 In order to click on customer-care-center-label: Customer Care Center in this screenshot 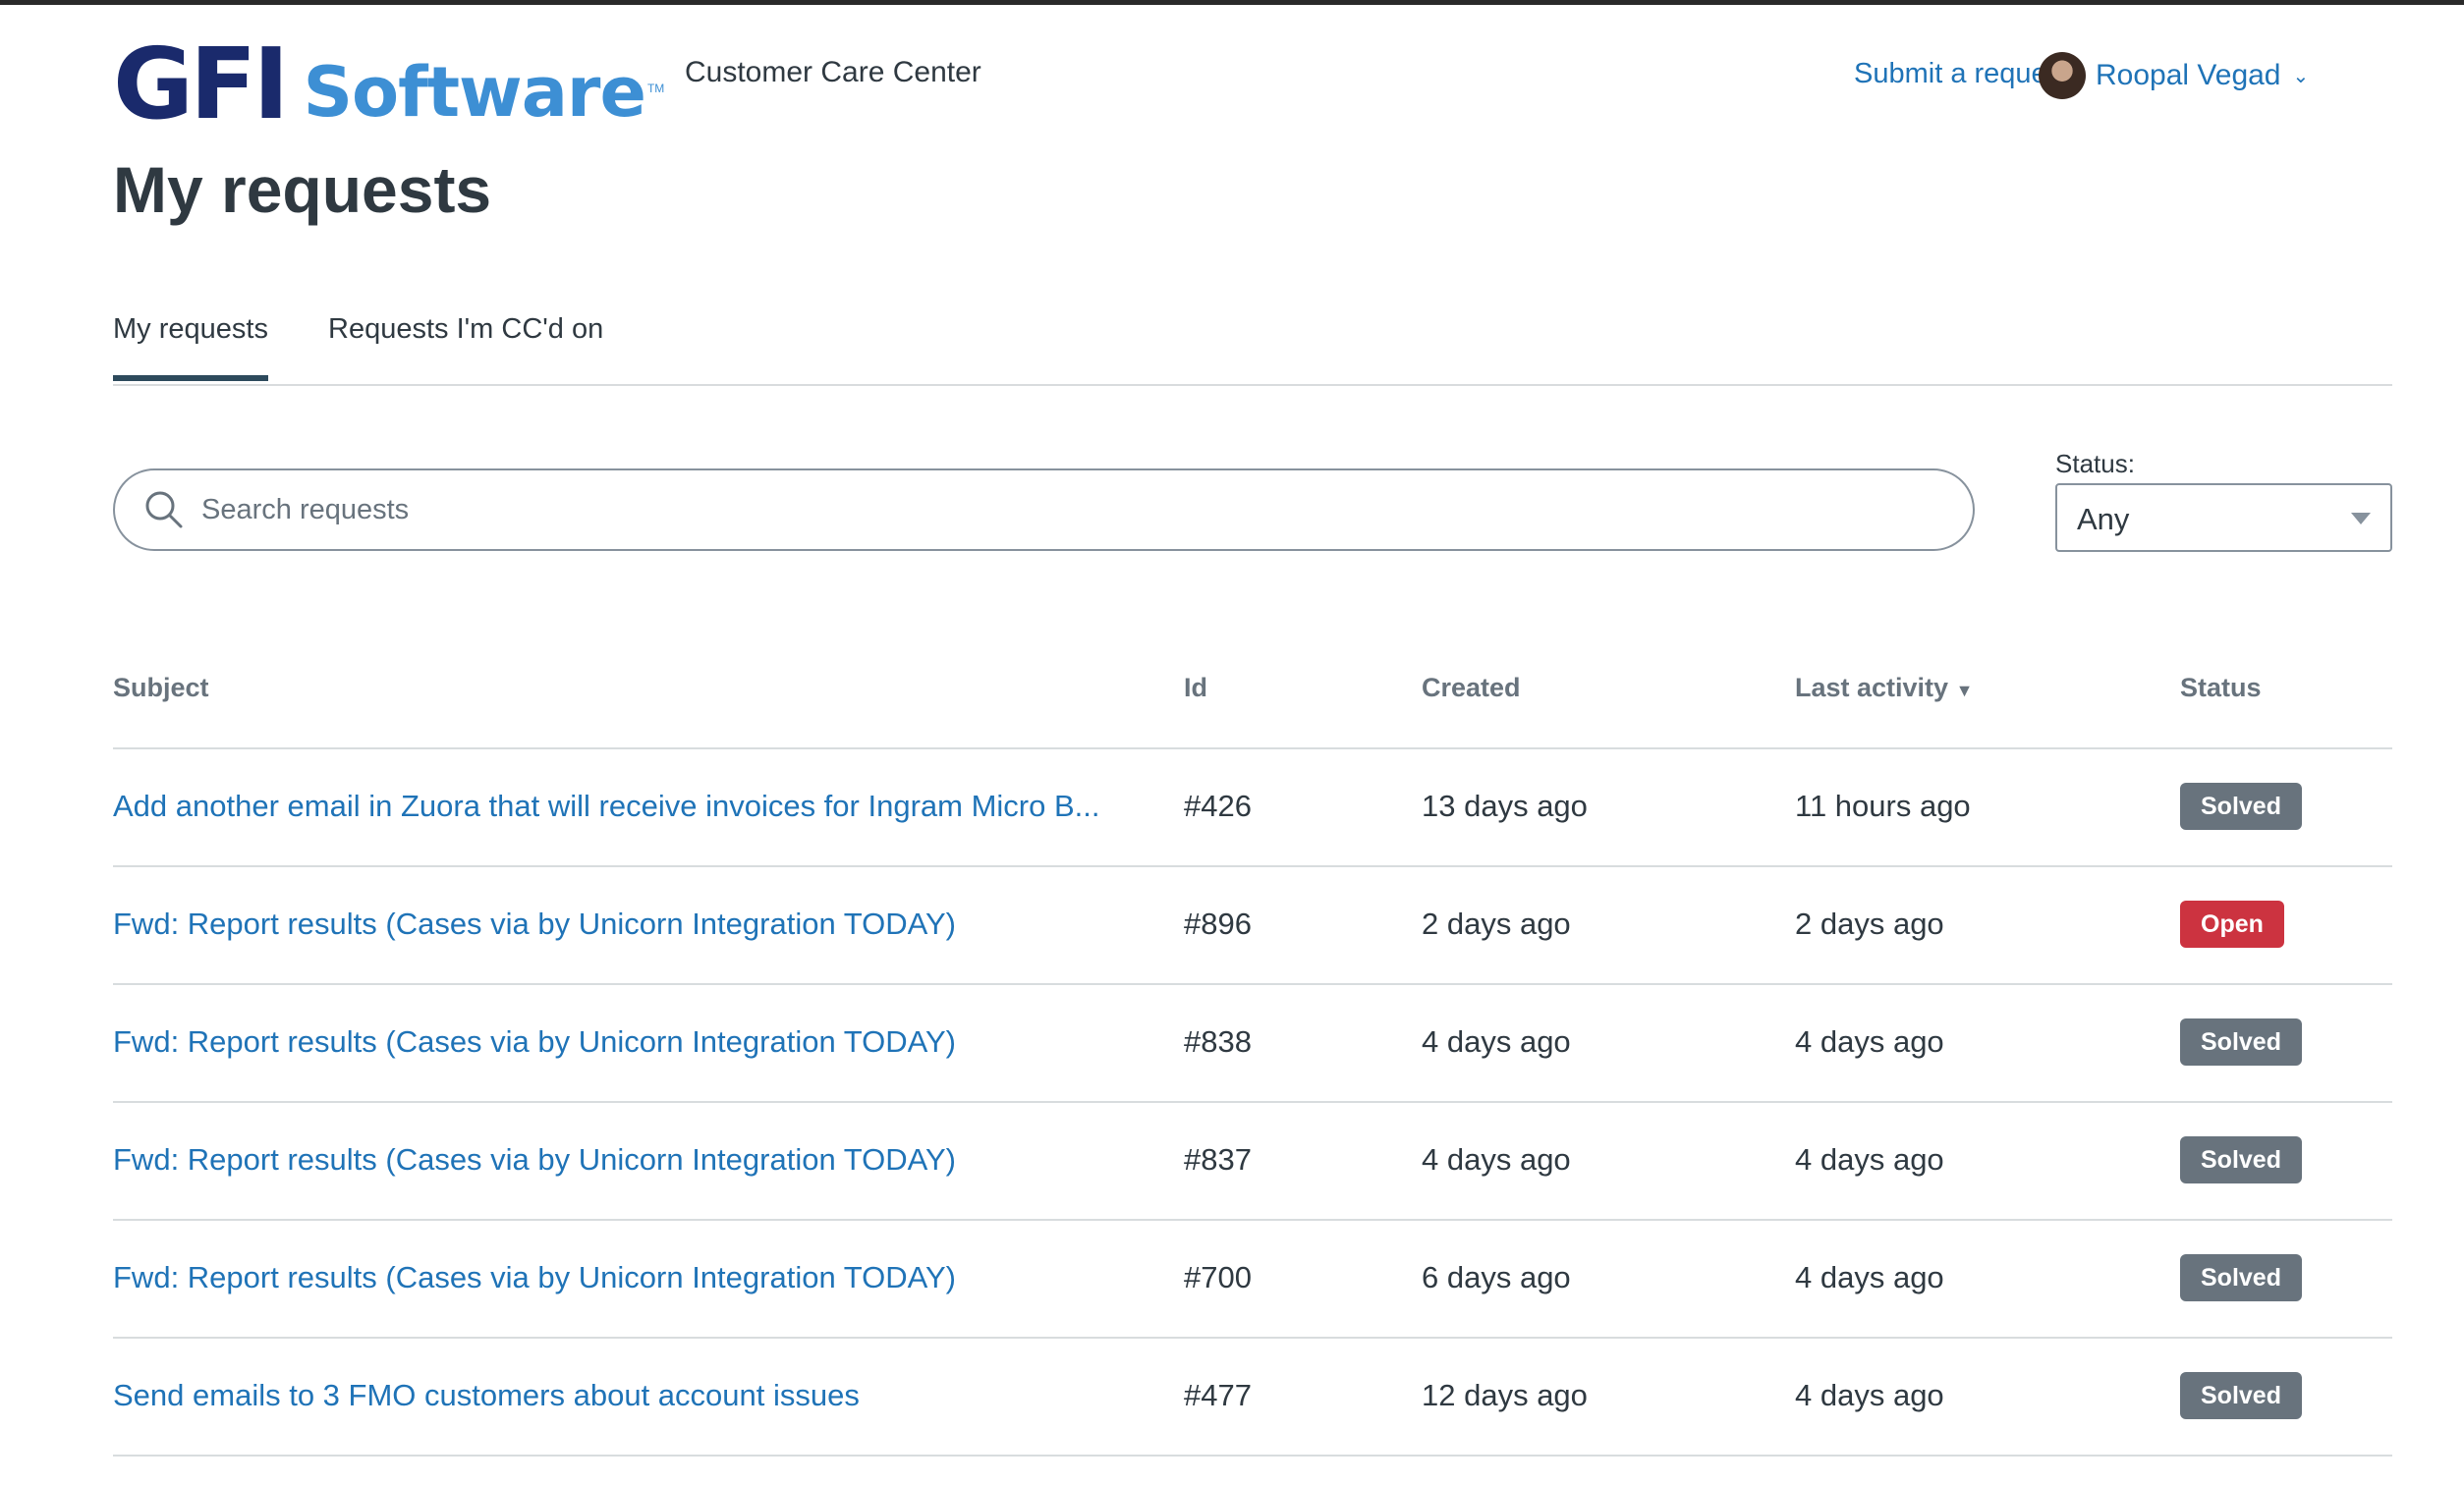, I will do `click(833, 72)`.